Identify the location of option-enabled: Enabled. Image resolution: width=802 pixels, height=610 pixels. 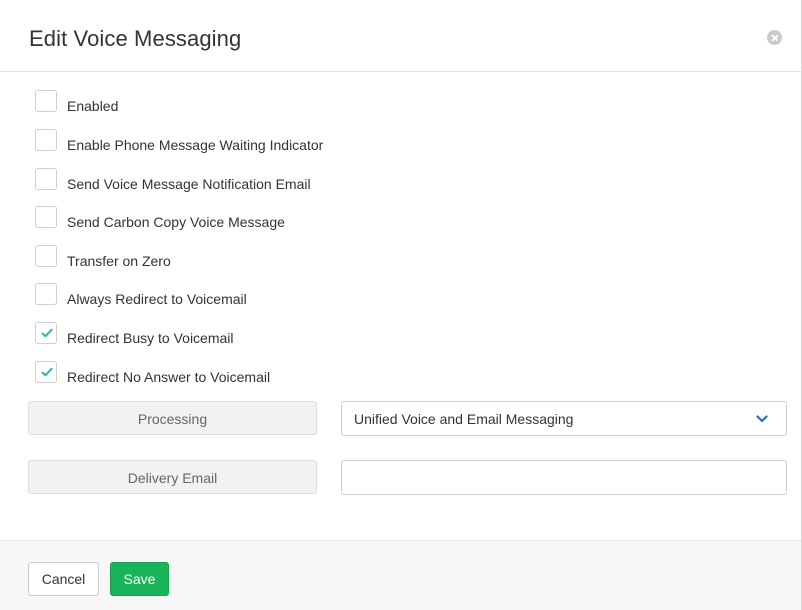
(77, 101).